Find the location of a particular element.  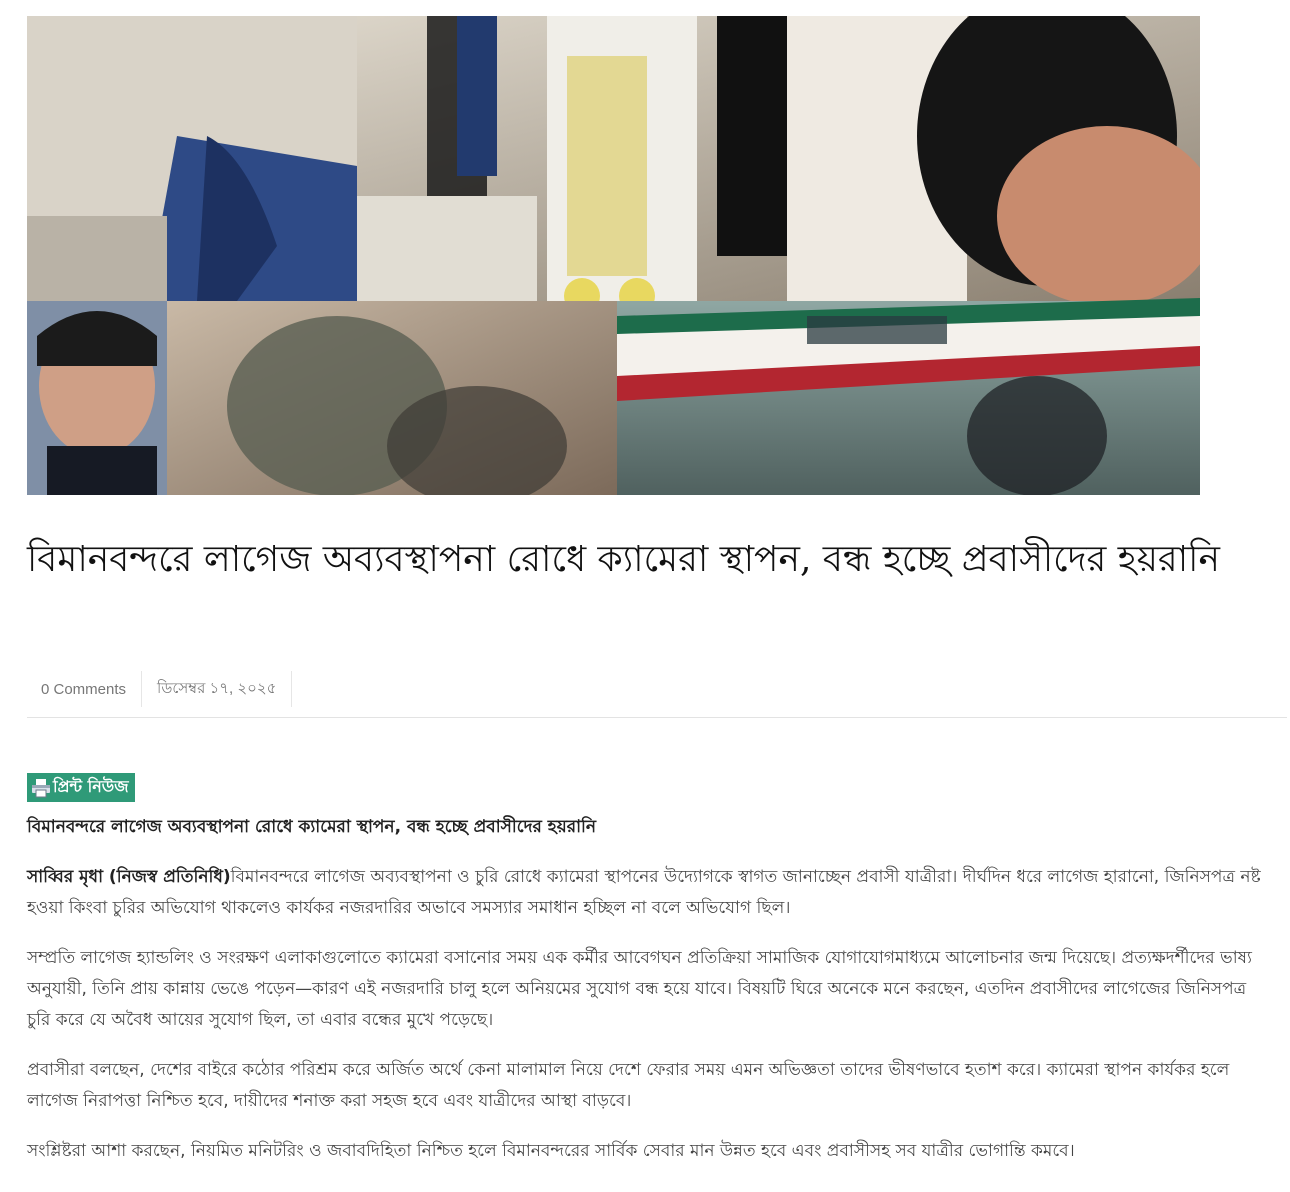

byline: সাব্বির মৃধা (নিজস্ব প্রতিনিধি) is located at coordinates (129, 877).